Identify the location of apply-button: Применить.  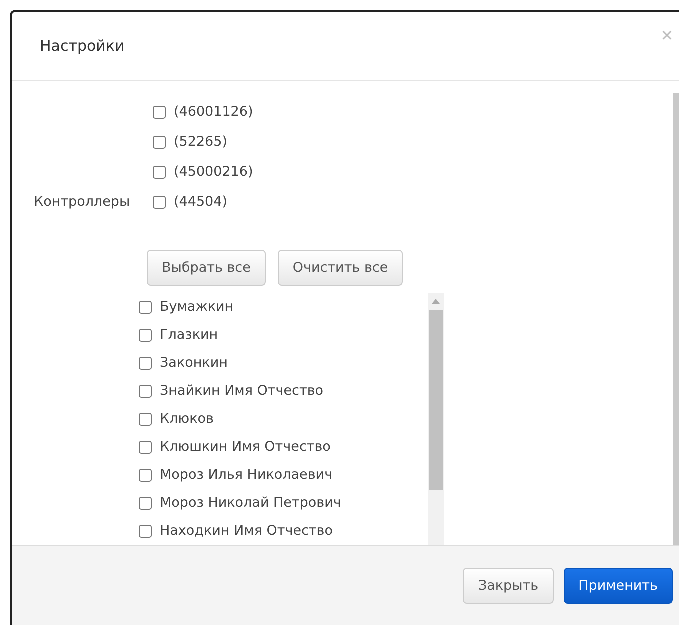
(618, 586).